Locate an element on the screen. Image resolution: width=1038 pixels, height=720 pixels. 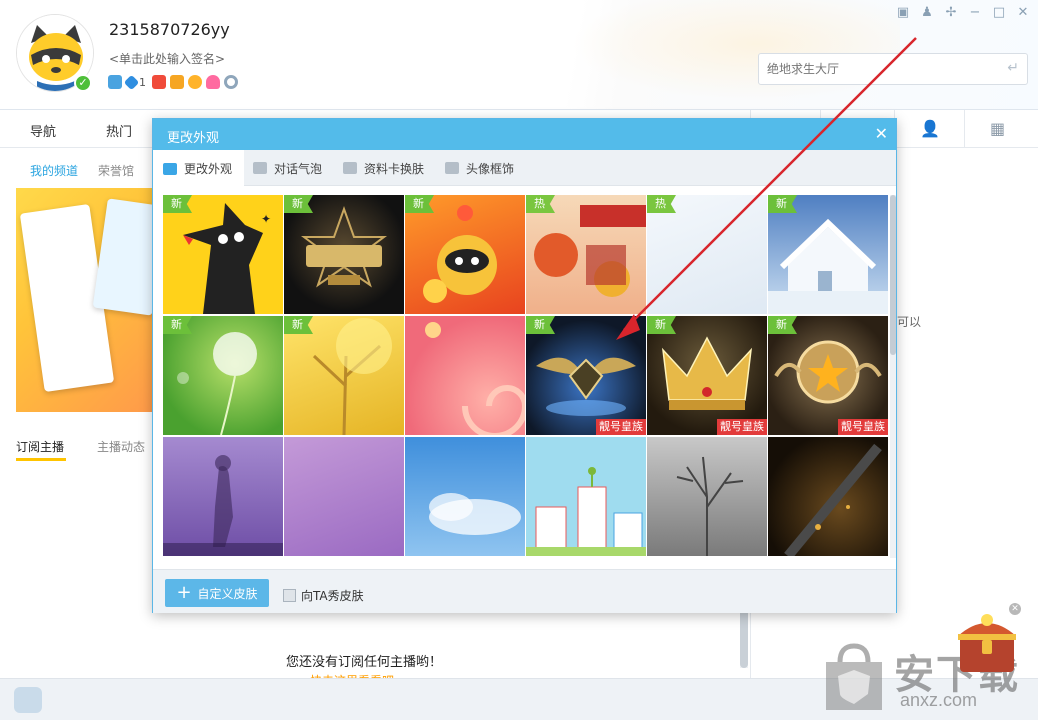
card-icon is located at coordinates (350, 168).